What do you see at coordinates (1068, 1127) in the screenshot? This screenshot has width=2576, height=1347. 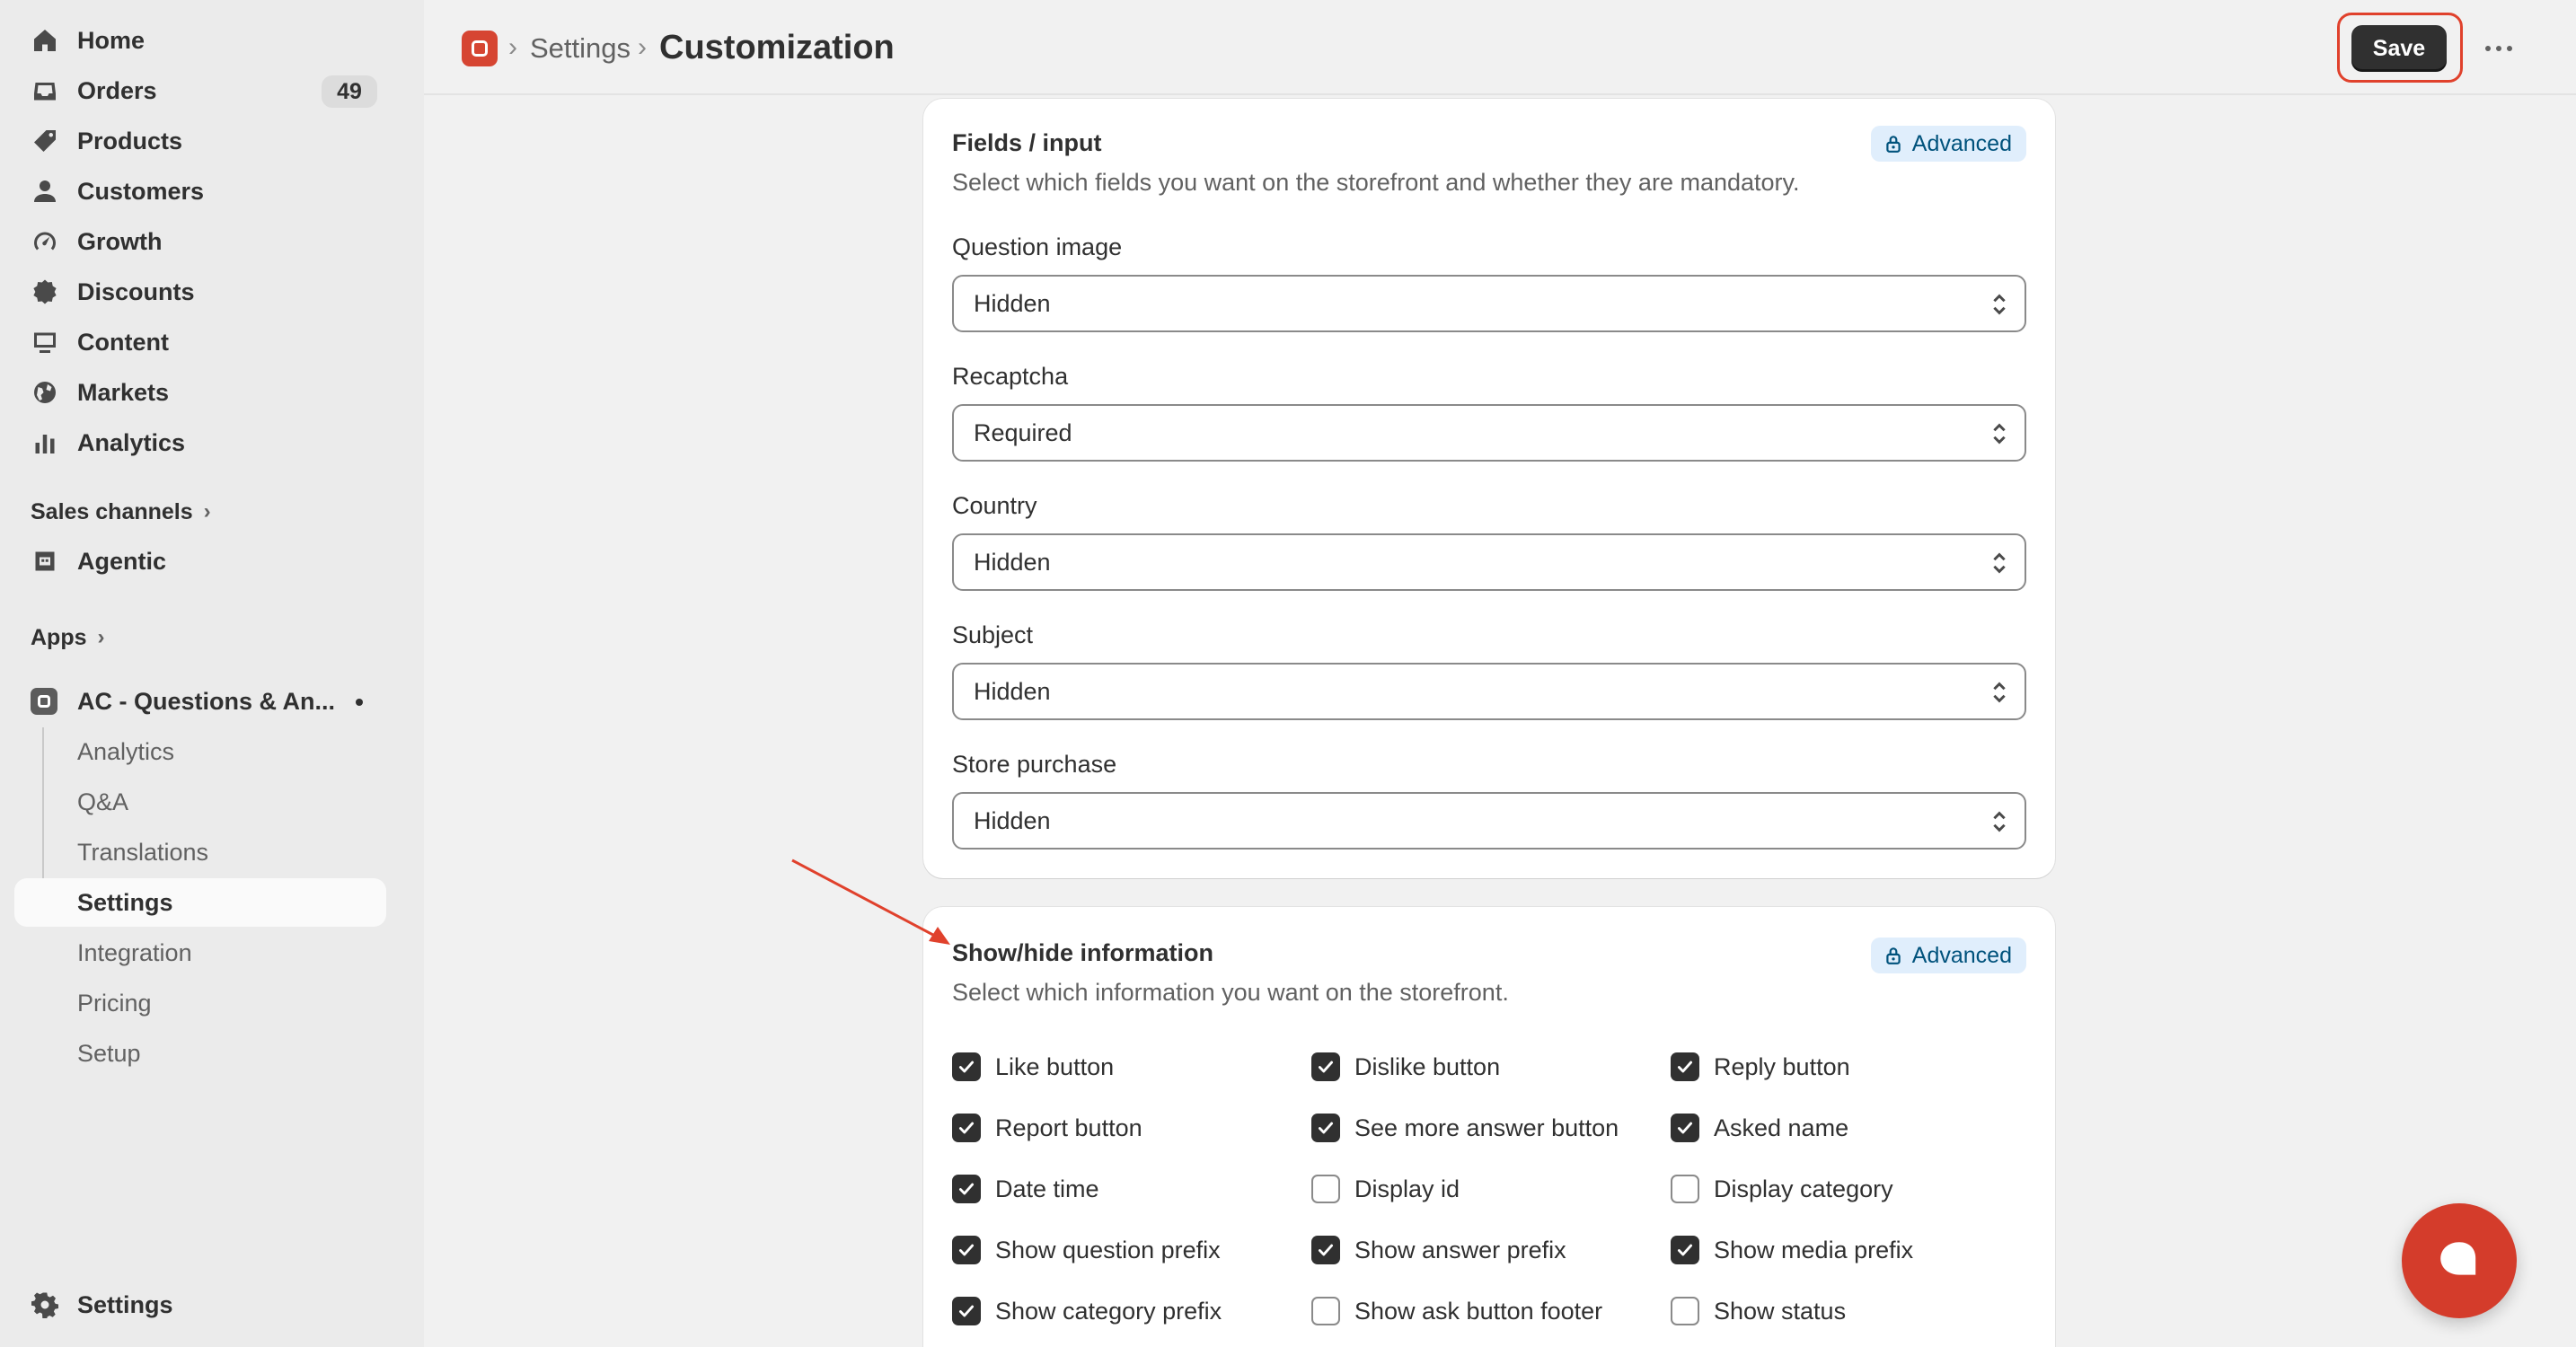 I see `checkbox-label: Report button` at bounding box center [1068, 1127].